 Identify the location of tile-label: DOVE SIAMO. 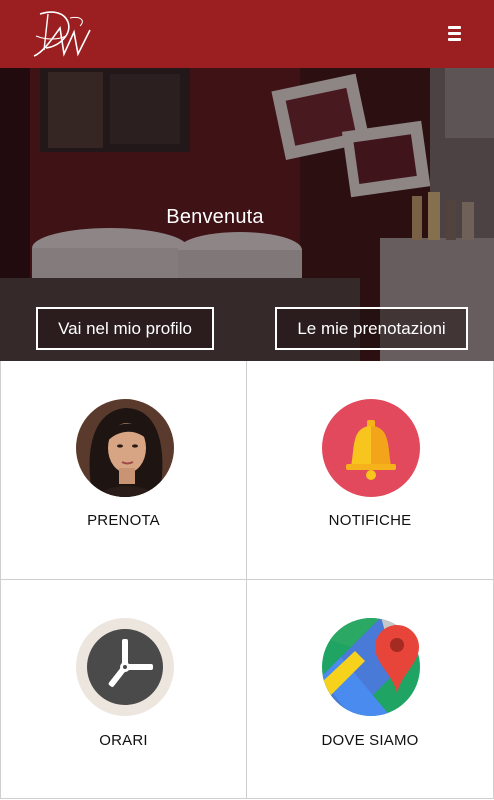
(370, 740).